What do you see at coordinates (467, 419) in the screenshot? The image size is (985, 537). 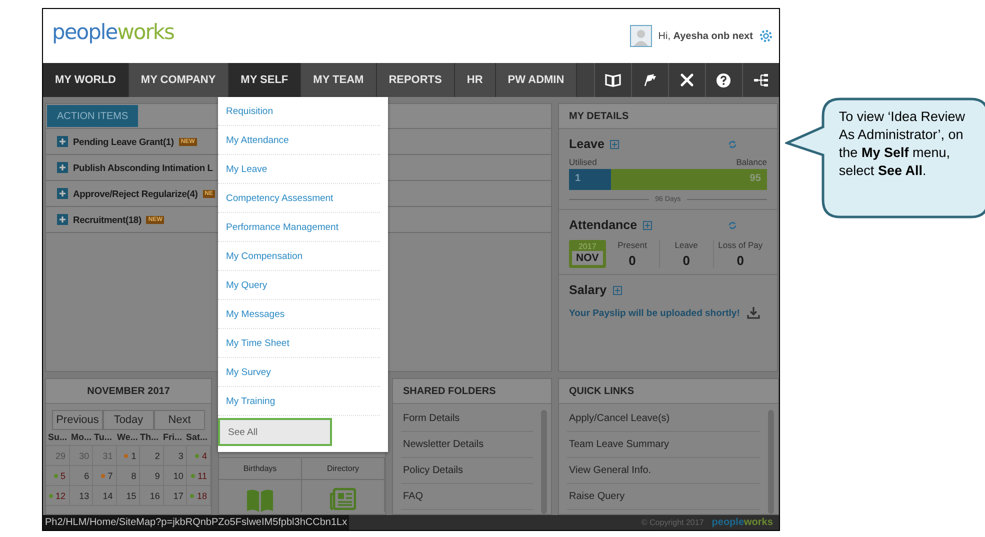 I see `folder-link: Form Details` at bounding box center [467, 419].